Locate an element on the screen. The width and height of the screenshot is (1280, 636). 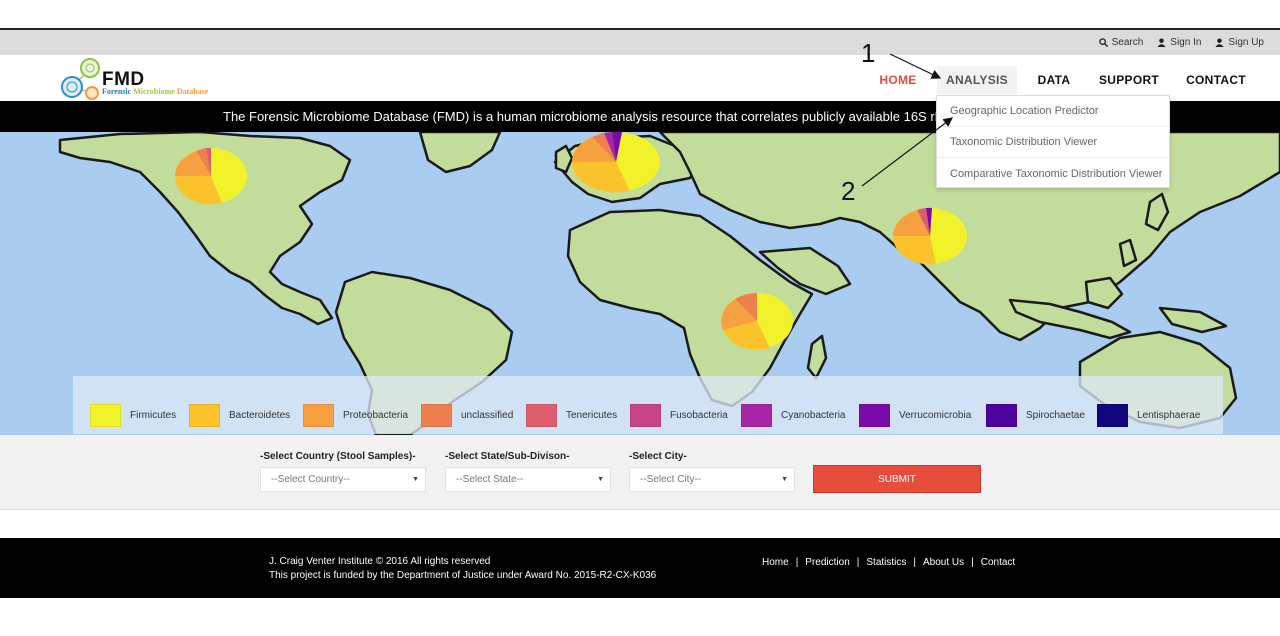
nav-contact: CONTACT is located at coordinates (1216, 80).